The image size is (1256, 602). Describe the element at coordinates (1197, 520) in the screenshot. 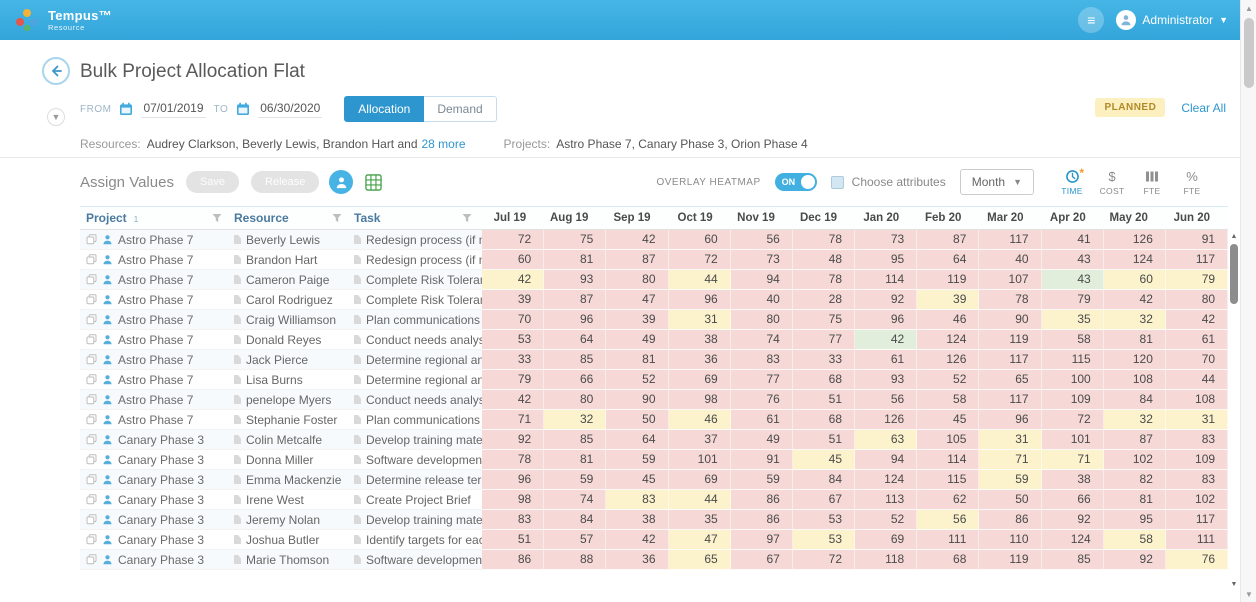

I see `allocation-value-cell: 117` at that location.